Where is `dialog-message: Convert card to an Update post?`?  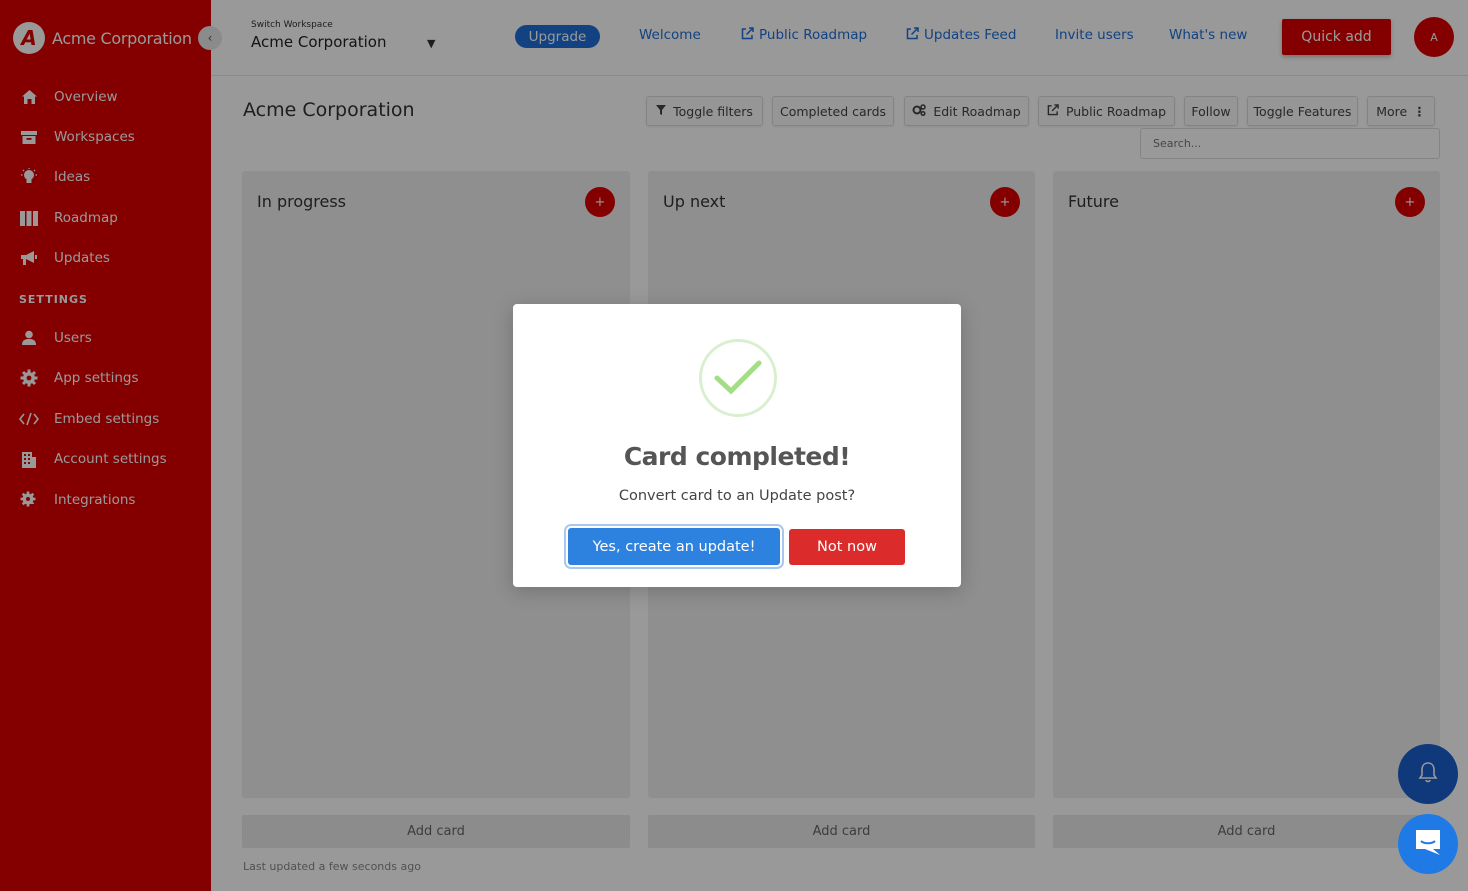 dialog-message: Convert card to an Update post? is located at coordinates (737, 496).